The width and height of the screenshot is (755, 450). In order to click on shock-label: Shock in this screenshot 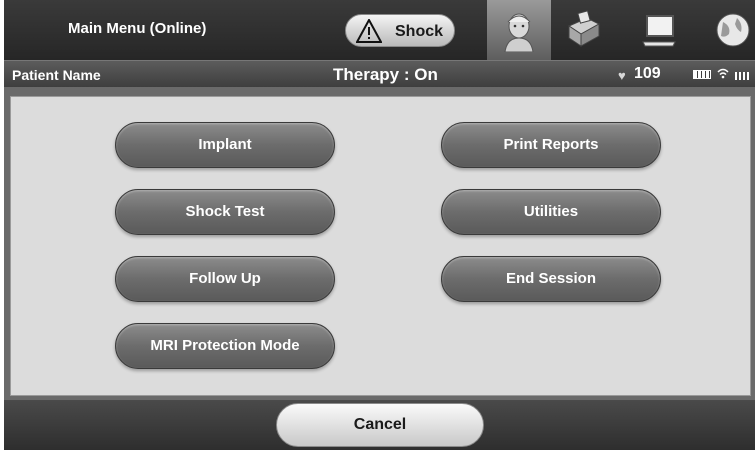, I will do `click(419, 31)`.